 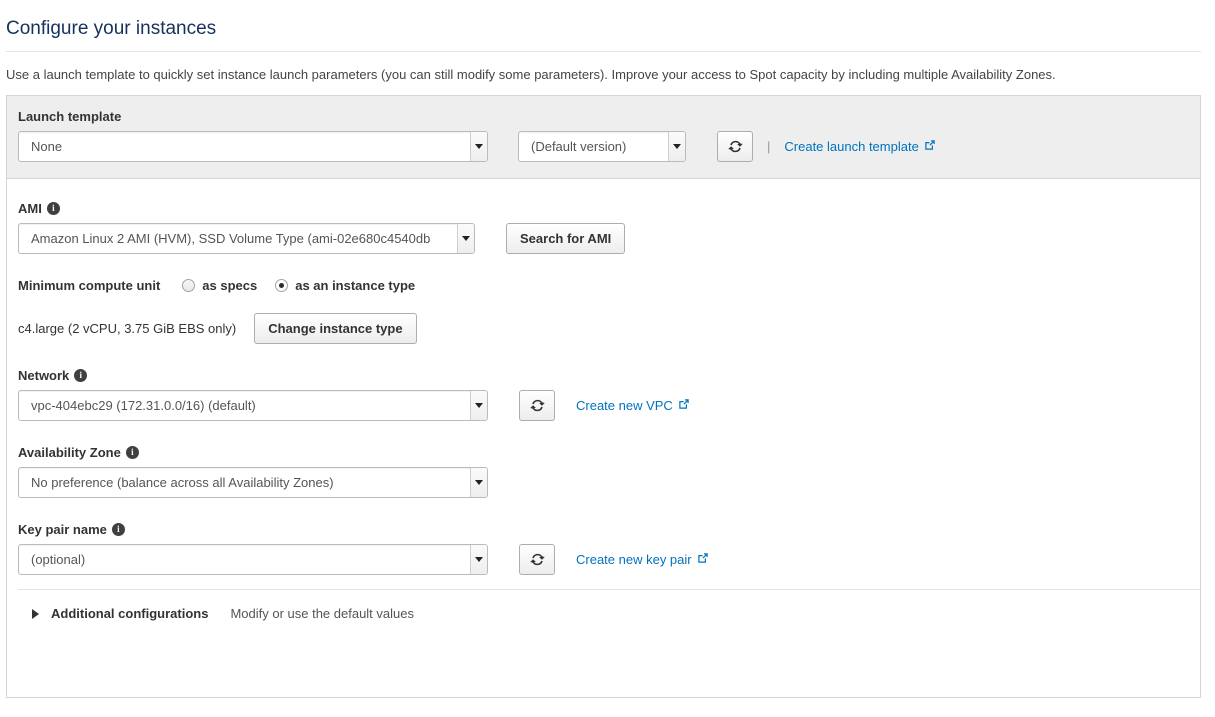 I want to click on ami-label: AMI, so click(x=30, y=208).